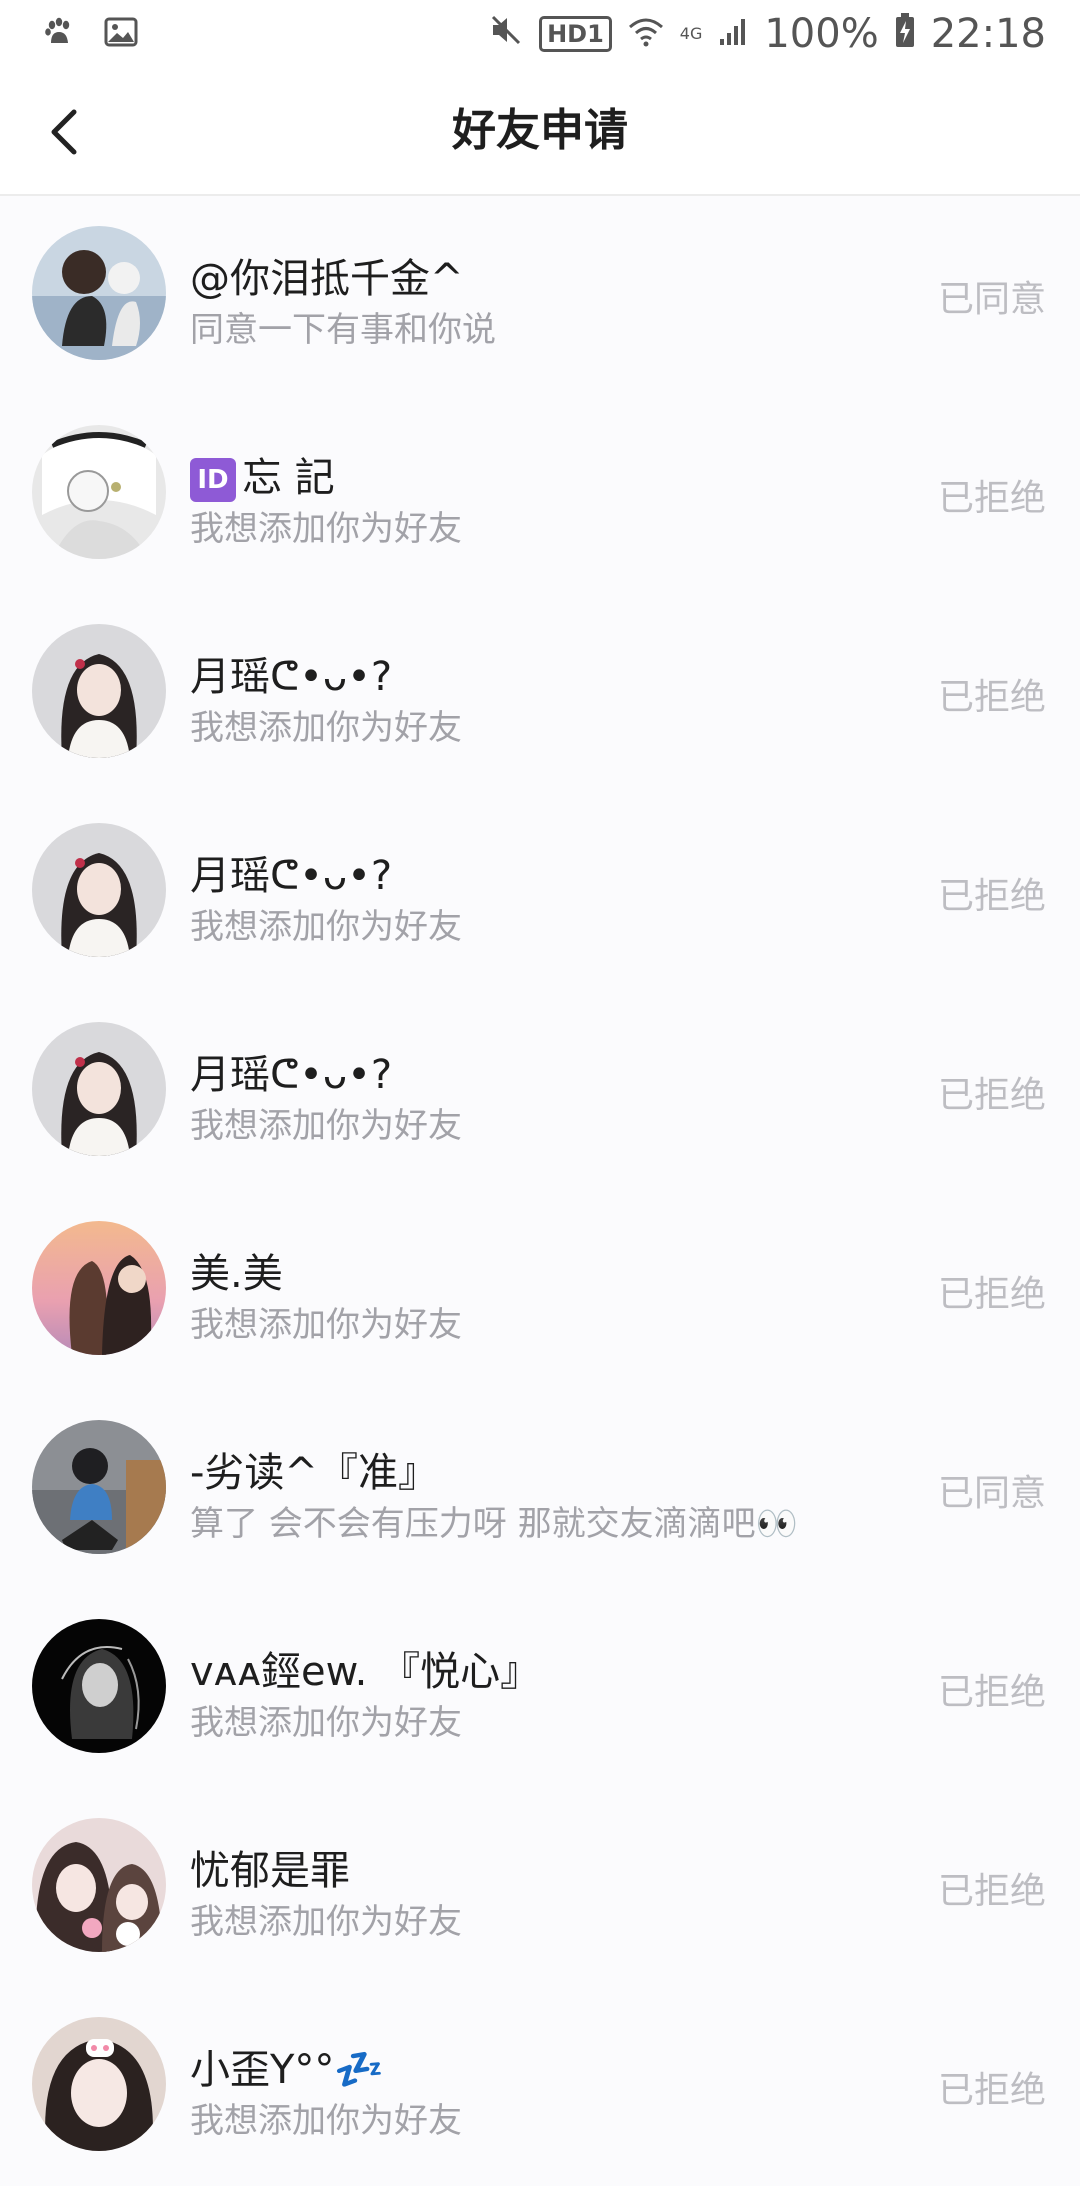  Describe the element at coordinates (506, 34) in the screenshot. I see `mute-icon` at that location.